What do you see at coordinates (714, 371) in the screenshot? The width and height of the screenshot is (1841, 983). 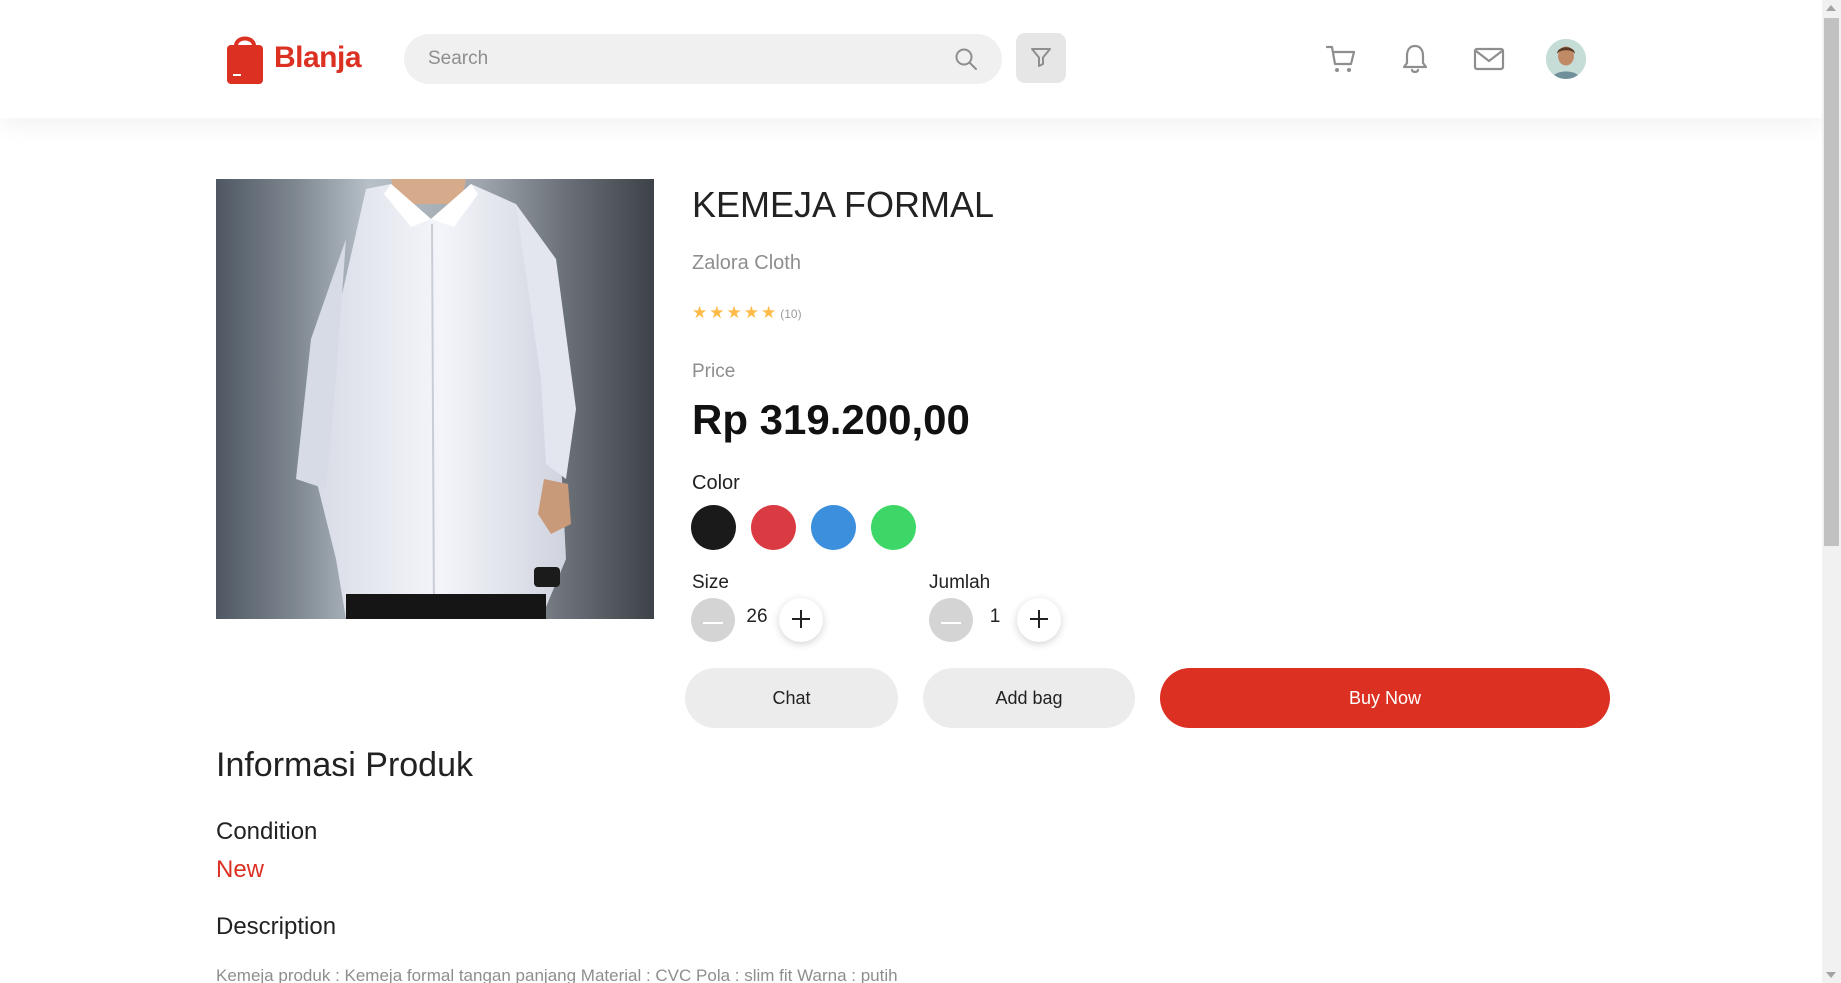 I see `price-label: Price` at bounding box center [714, 371].